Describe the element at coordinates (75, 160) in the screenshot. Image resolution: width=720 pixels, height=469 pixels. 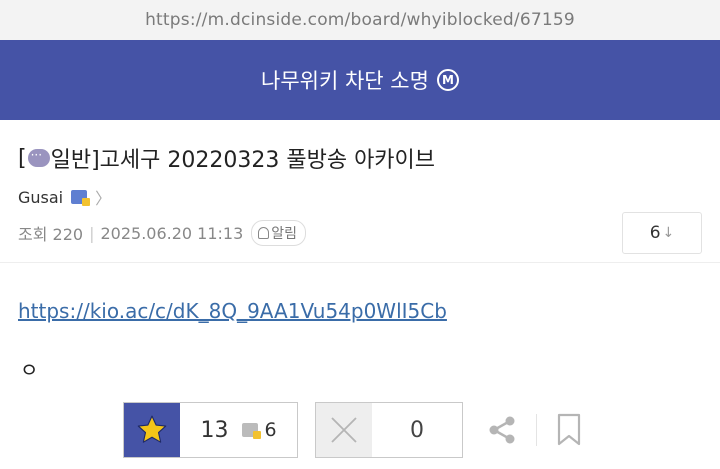
I see `title-head: 일반]` at that location.